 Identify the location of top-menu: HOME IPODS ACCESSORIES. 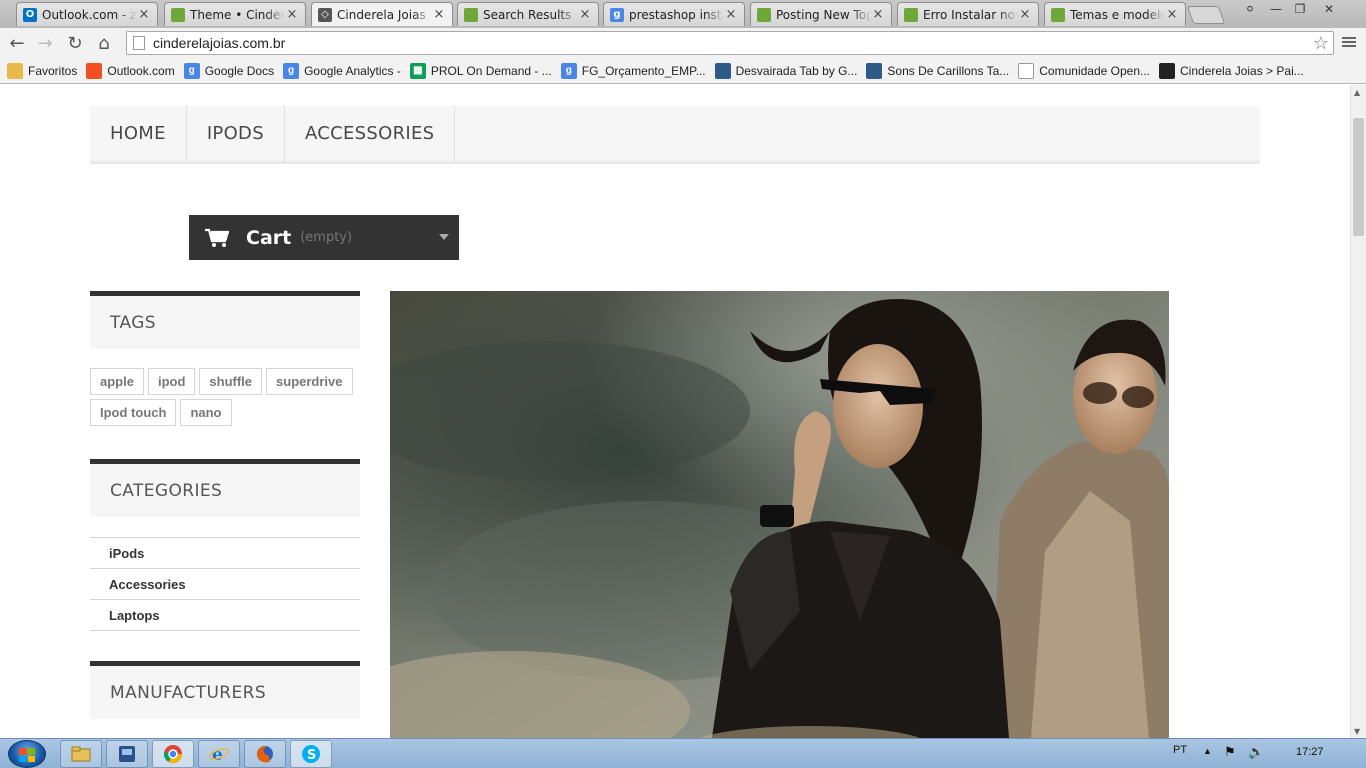
(675, 135).